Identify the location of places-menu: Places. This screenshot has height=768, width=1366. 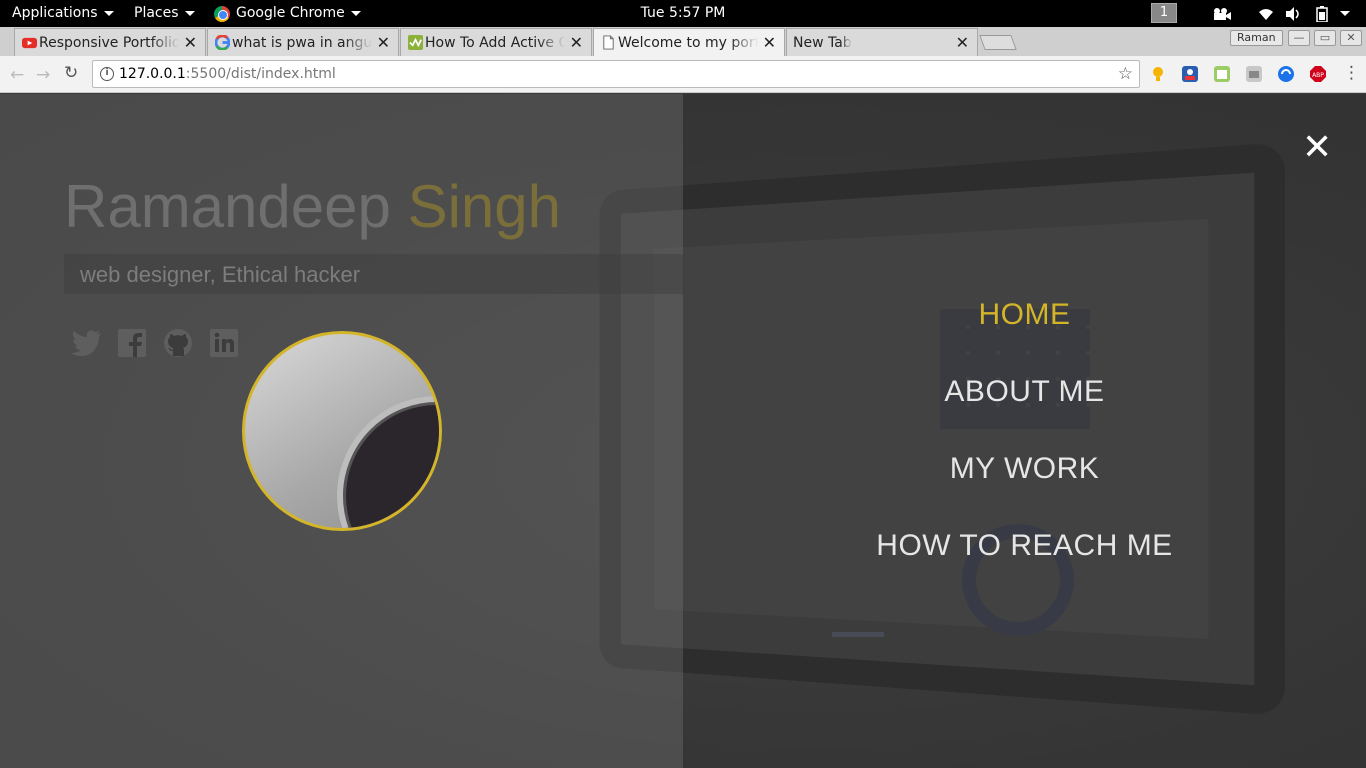
(164, 13).